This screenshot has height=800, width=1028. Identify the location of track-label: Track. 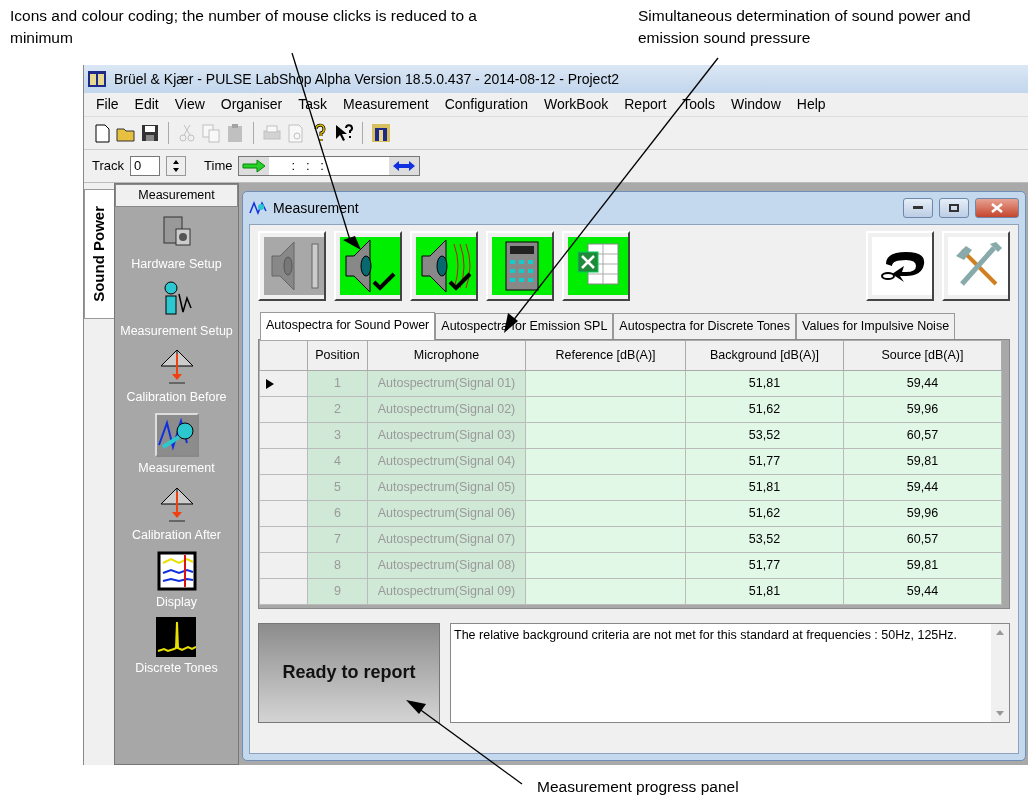
(108, 166).